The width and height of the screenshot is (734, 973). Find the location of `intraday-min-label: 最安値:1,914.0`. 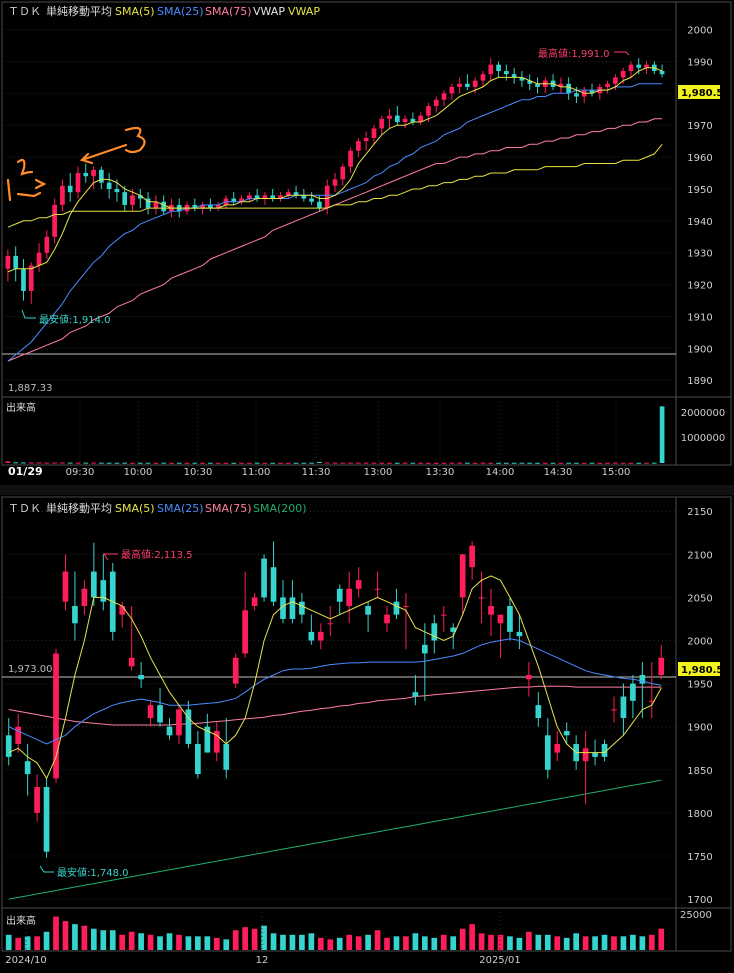

intraday-min-label: 最安値:1,914.0 is located at coordinates (75, 319).